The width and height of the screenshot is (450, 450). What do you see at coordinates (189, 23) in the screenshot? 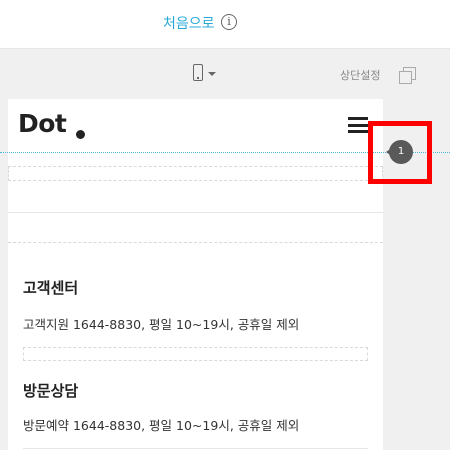
I see `home-link: 처음으로` at bounding box center [189, 23].